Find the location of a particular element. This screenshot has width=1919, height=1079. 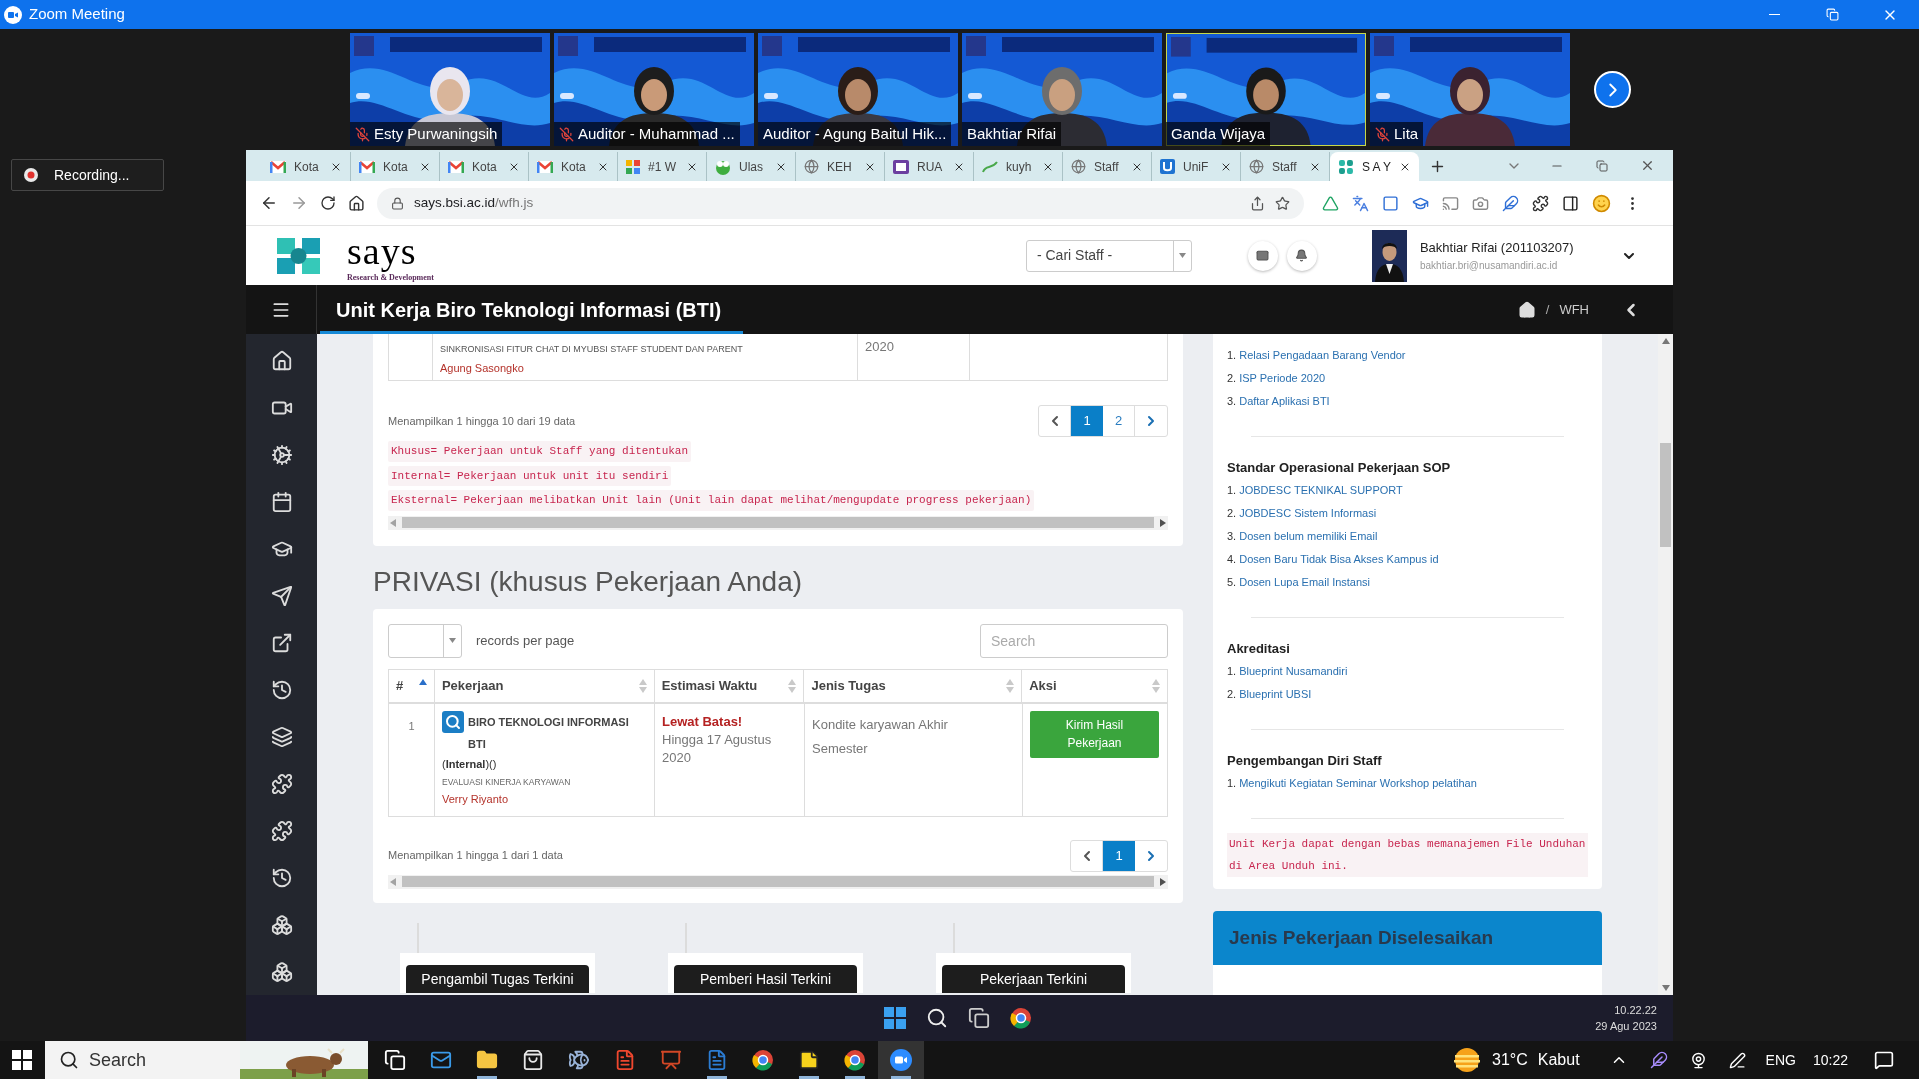

browser-tab: UniF is located at coordinates (1196, 166).